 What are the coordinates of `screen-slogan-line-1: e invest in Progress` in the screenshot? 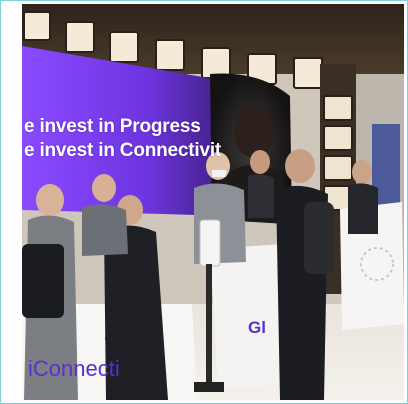 It's located at (112, 126).